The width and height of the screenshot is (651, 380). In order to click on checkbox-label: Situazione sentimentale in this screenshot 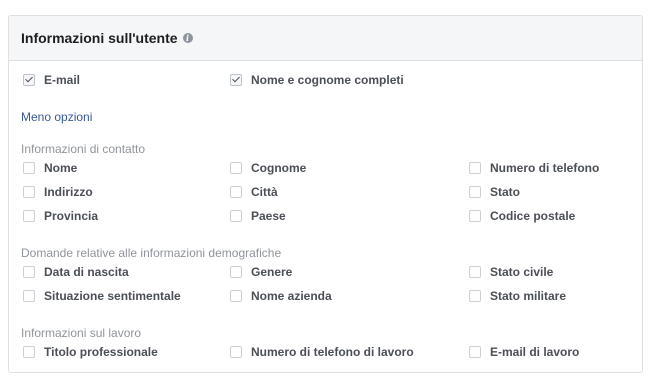, I will do `click(112, 296)`.